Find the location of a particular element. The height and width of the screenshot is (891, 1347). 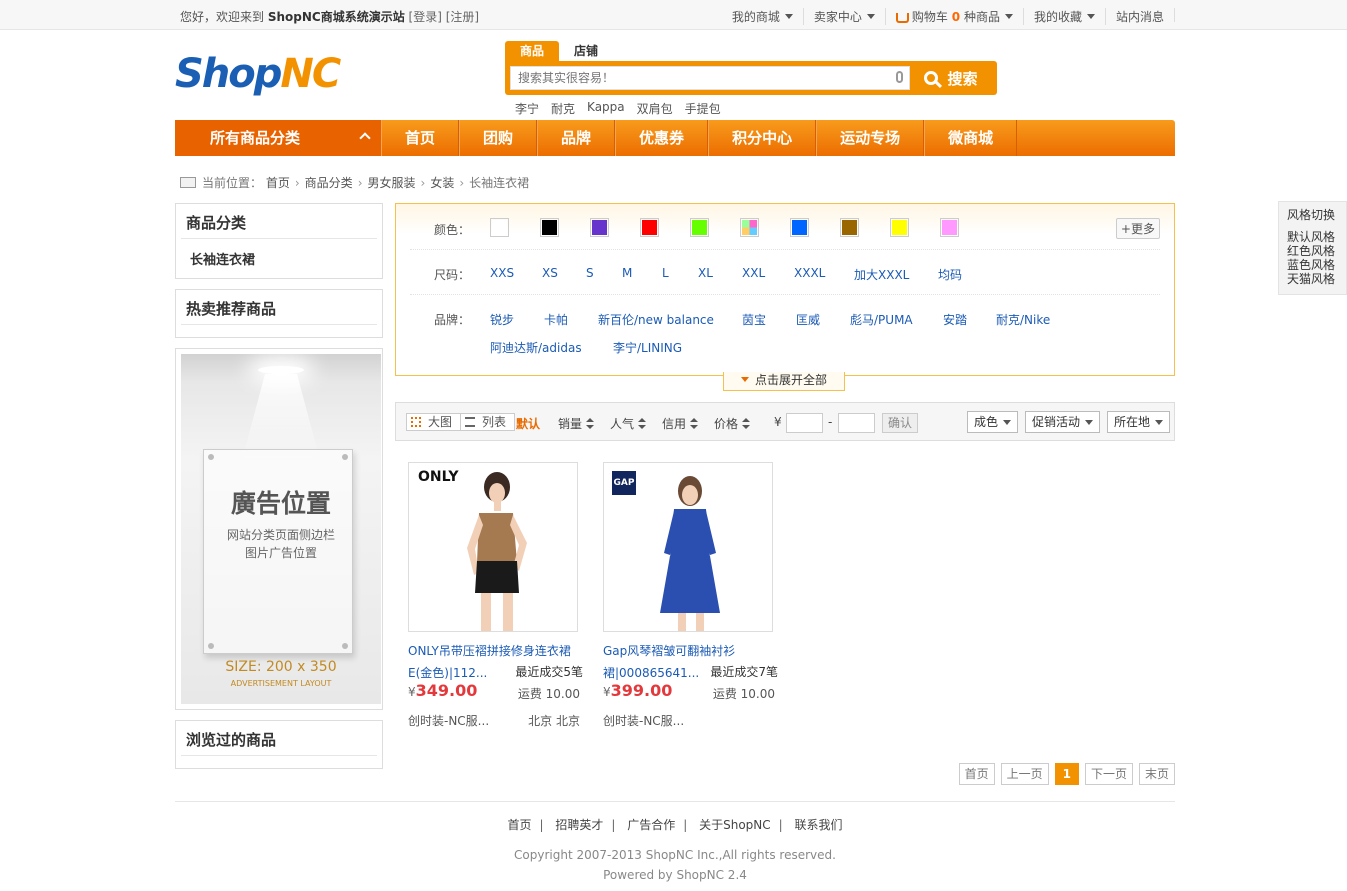

color-swatch-blue is located at coordinates (799, 227).